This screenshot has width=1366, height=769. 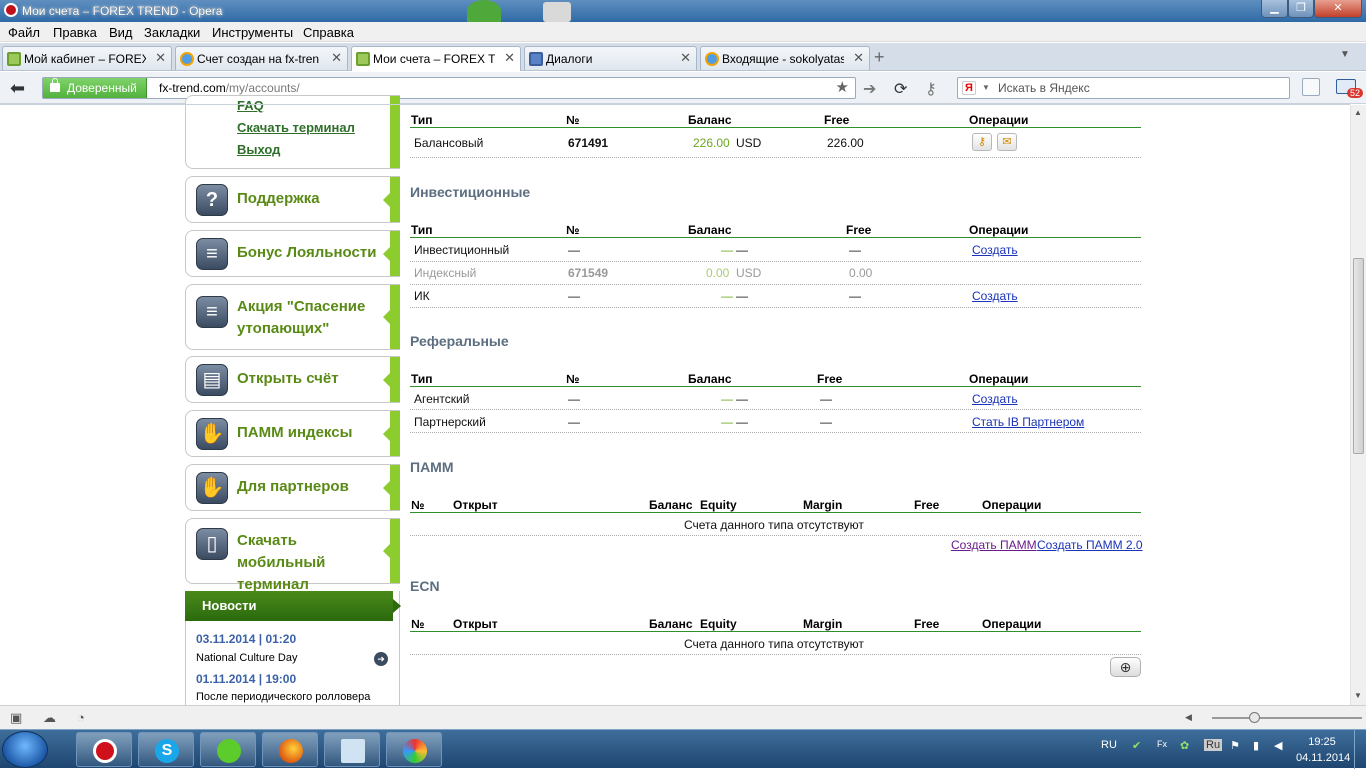 What do you see at coordinates (986, 87) in the screenshot?
I see `search-engine-dropdown-icon: ▼` at bounding box center [986, 87].